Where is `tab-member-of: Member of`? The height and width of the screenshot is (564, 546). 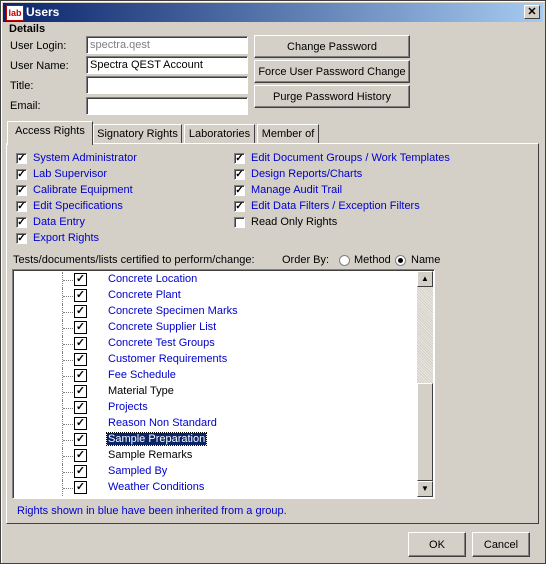
tab-member-of: Member of is located at coordinates (288, 134).